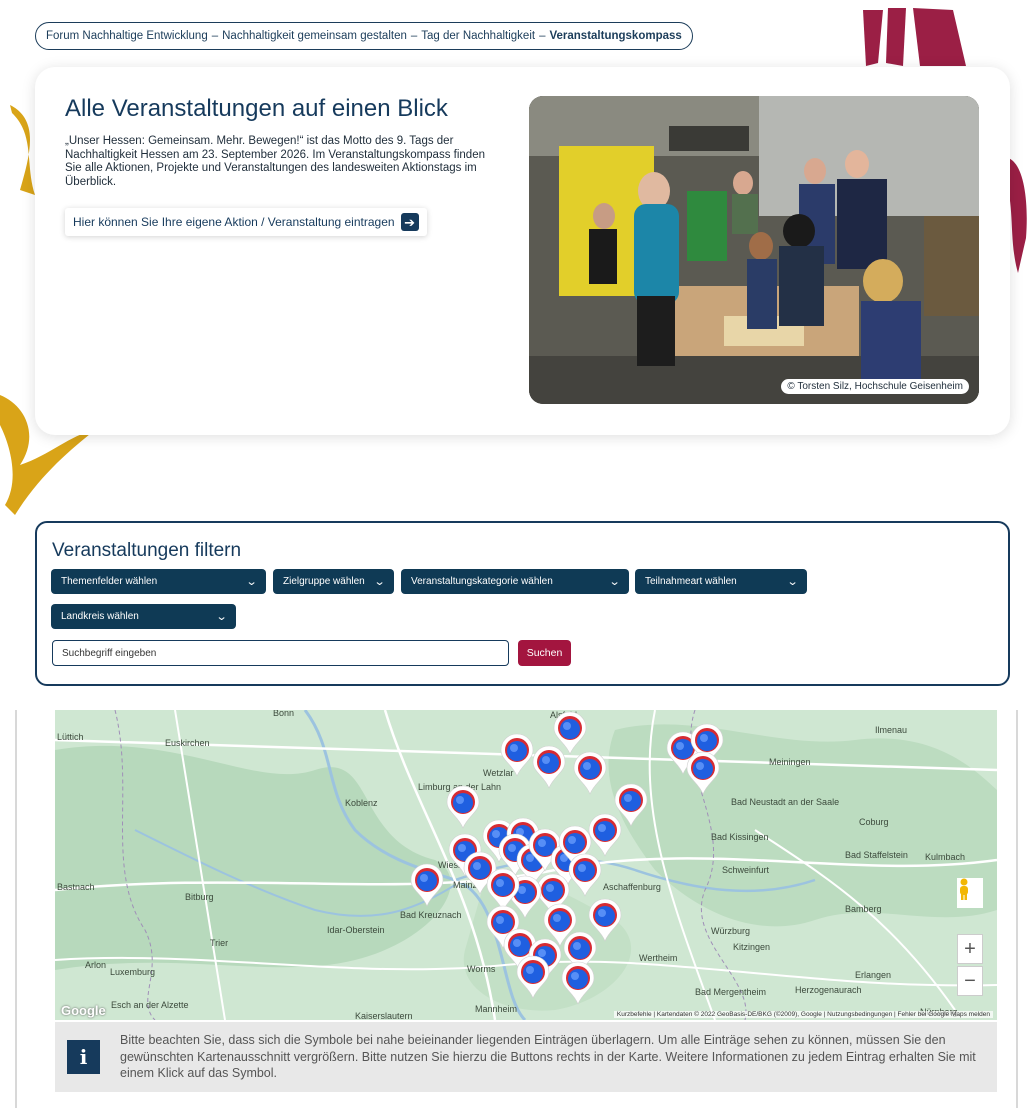 This screenshot has width=1029, height=1108. Describe the element at coordinates (970, 981) in the screenshot. I see `zoom-out-button: −` at that location.